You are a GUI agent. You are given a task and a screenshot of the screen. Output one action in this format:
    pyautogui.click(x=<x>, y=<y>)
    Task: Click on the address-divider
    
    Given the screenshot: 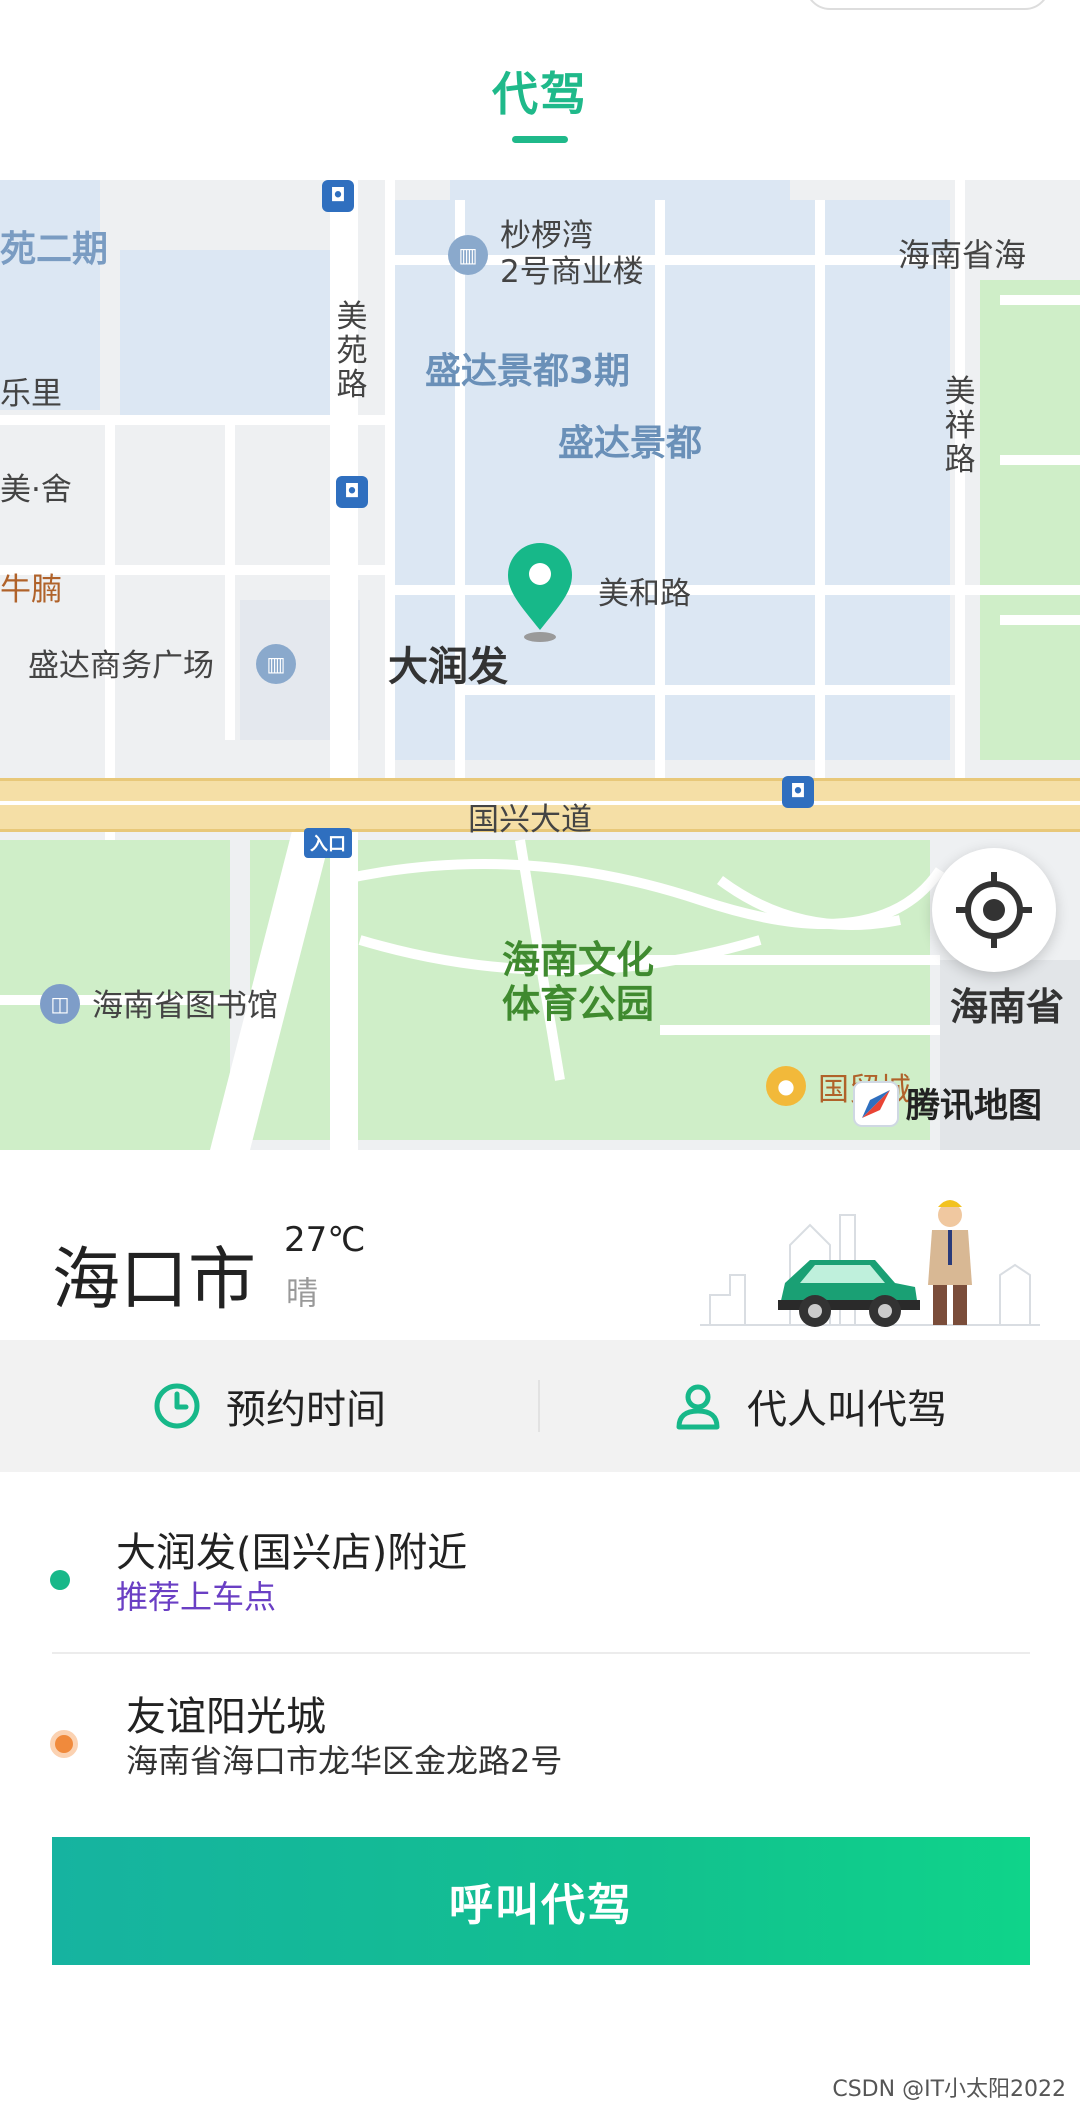 What is the action you would take?
    pyautogui.click(x=541, y=1653)
    